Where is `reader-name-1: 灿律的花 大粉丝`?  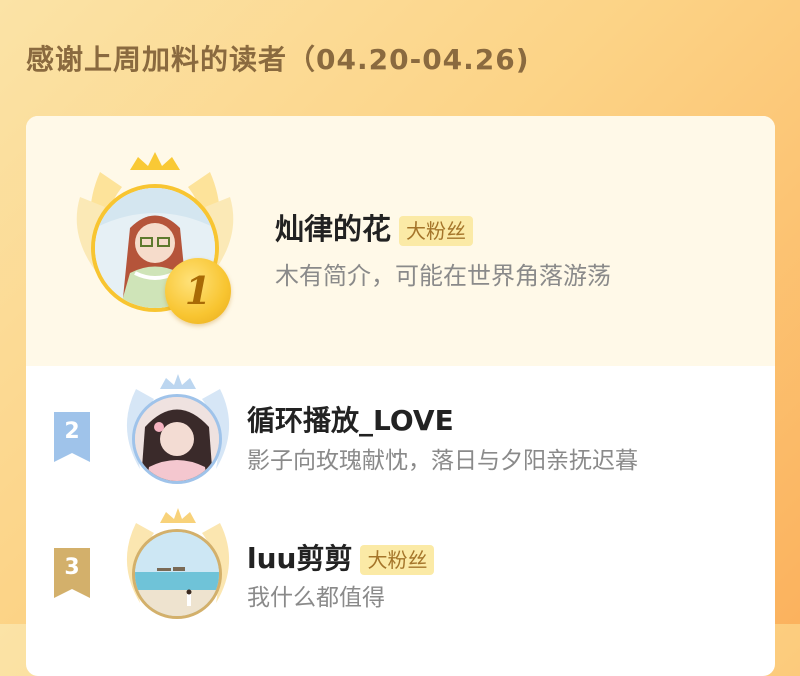
reader-name-1: 灿律的花 大粉丝 is located at coordinates (374, 227).